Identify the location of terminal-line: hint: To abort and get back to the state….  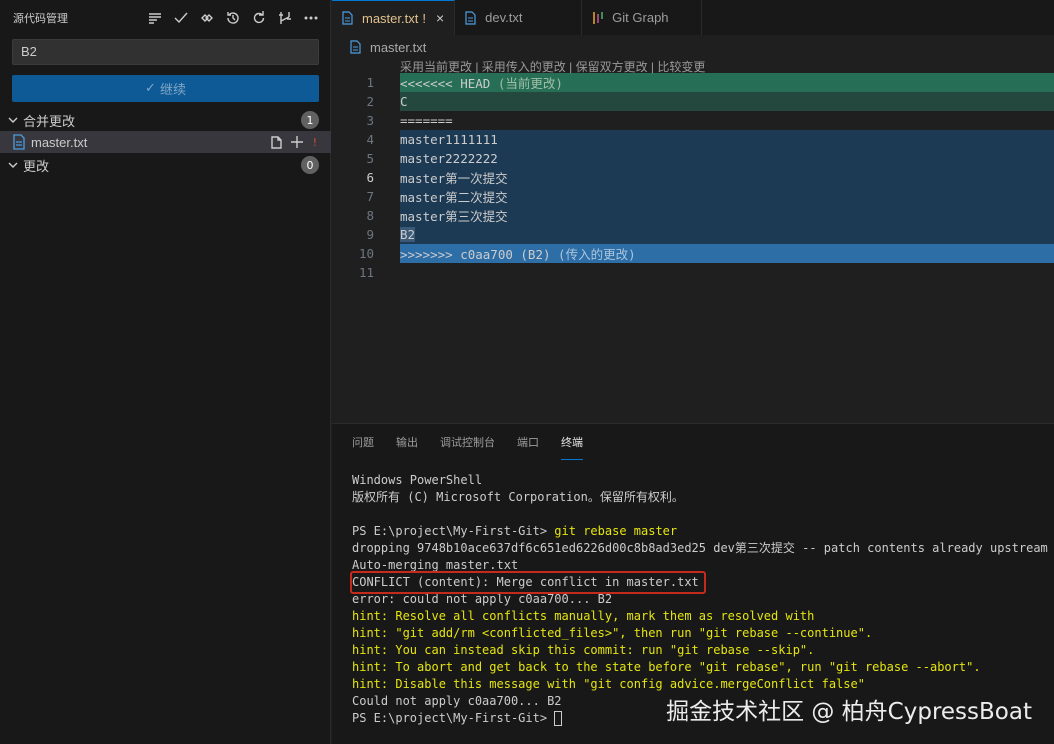
(666, 667).